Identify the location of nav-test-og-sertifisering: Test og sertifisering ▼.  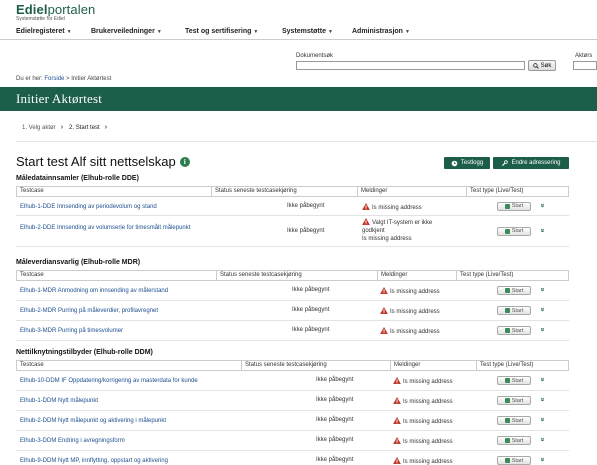
(221, 31).